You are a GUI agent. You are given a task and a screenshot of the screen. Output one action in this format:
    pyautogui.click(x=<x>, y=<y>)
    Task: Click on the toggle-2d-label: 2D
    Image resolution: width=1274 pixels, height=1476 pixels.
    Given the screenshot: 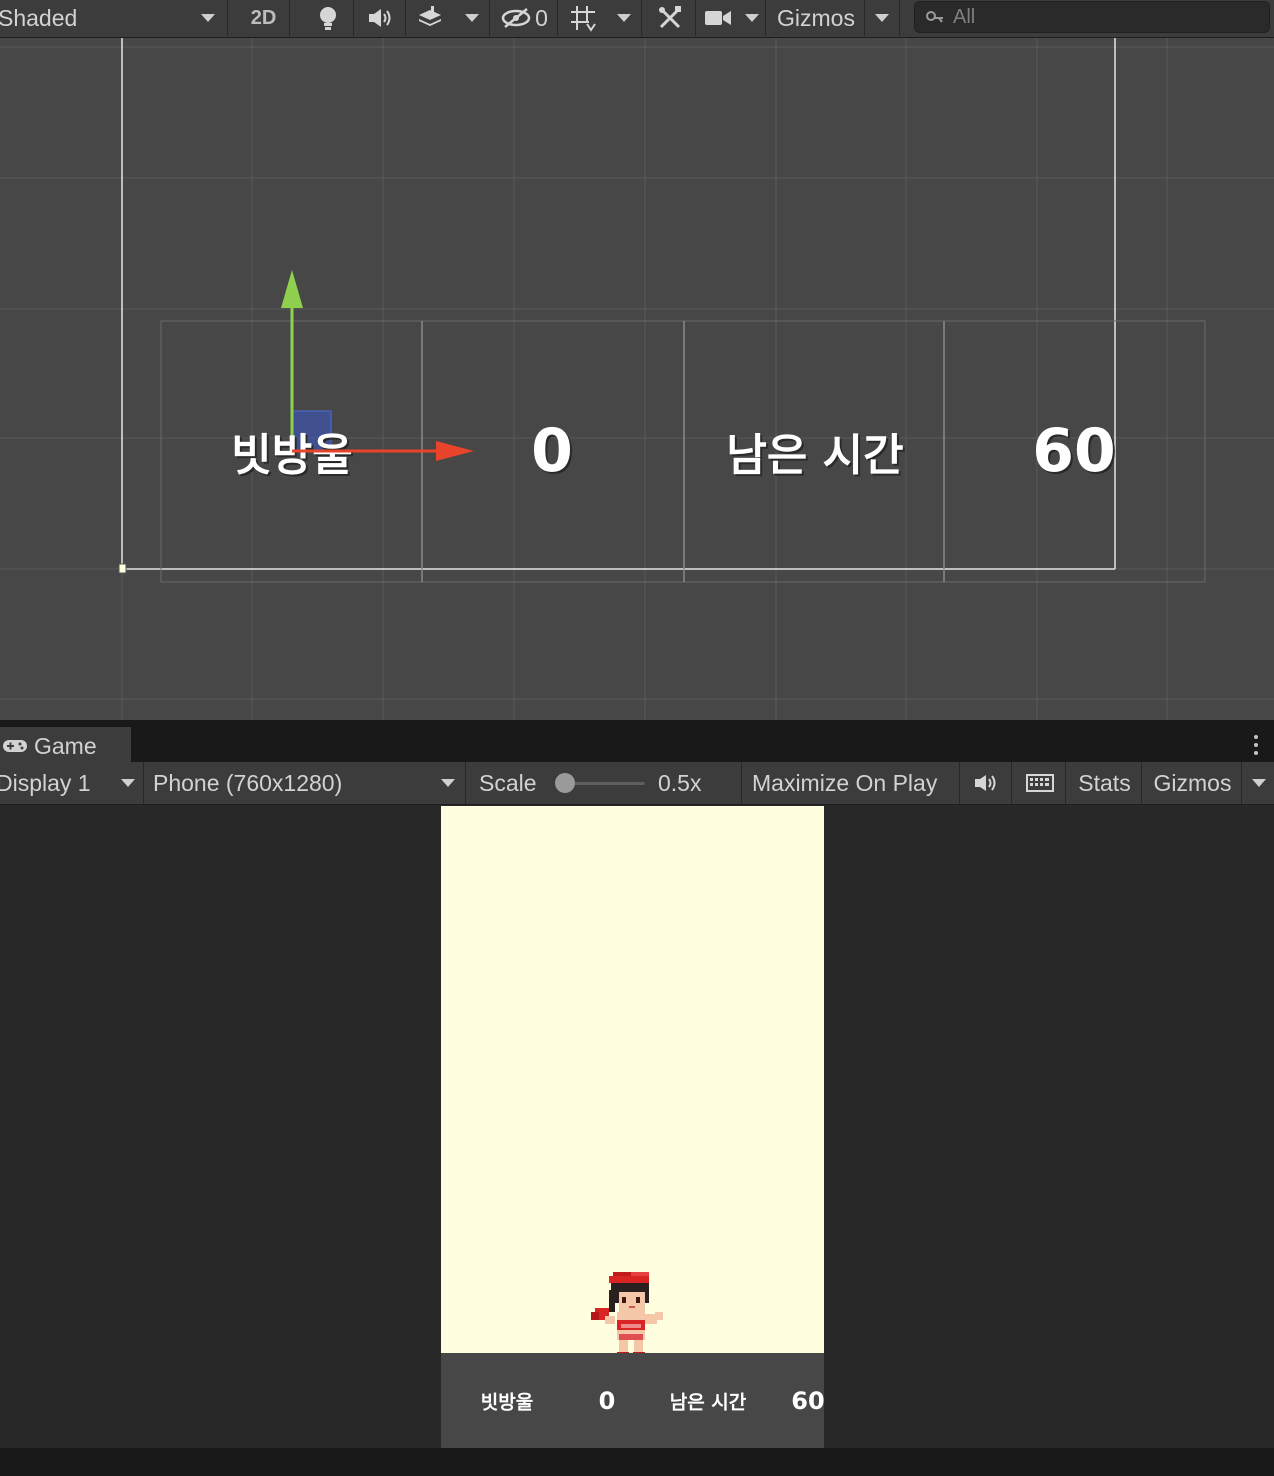 What is the action you would take?
    pyautogui.click(x=263, y=17)
    